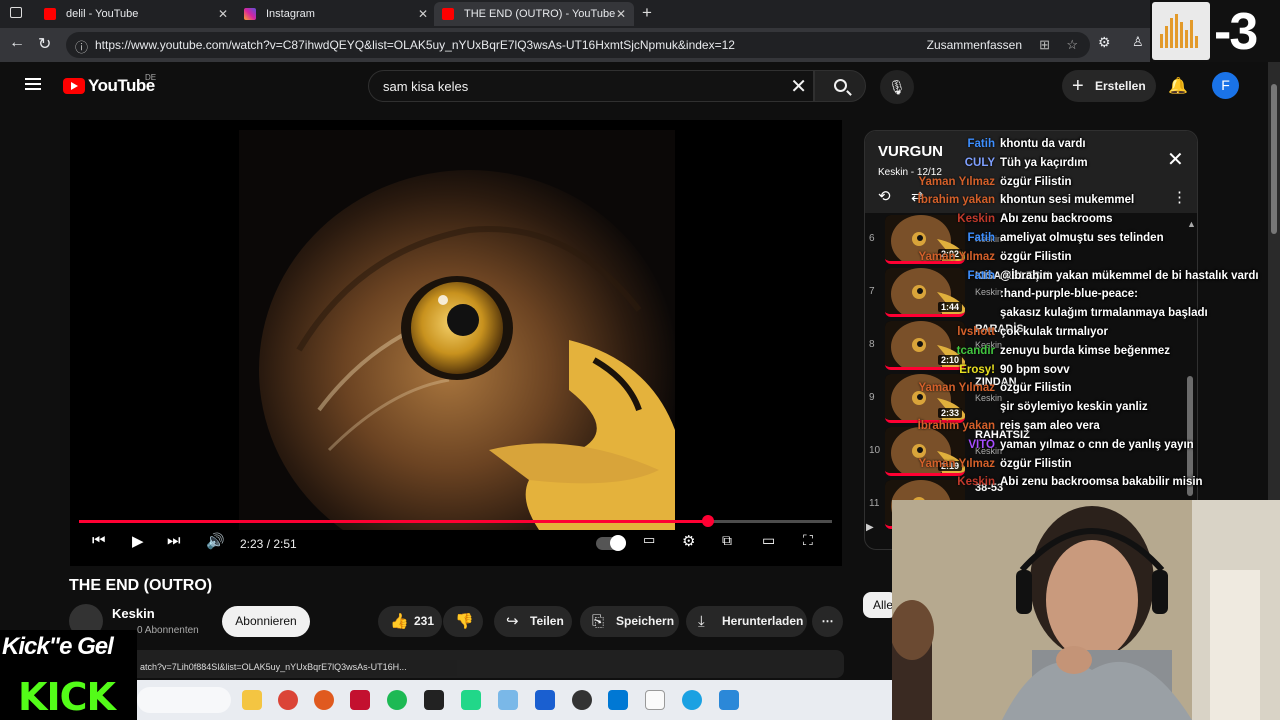 Image resolution: width=1280 pixels, height=720 pixels. Describe the element at coordinates (1104, 42) in the screenshot. I see `extensions-icon: ⚙` at that location.